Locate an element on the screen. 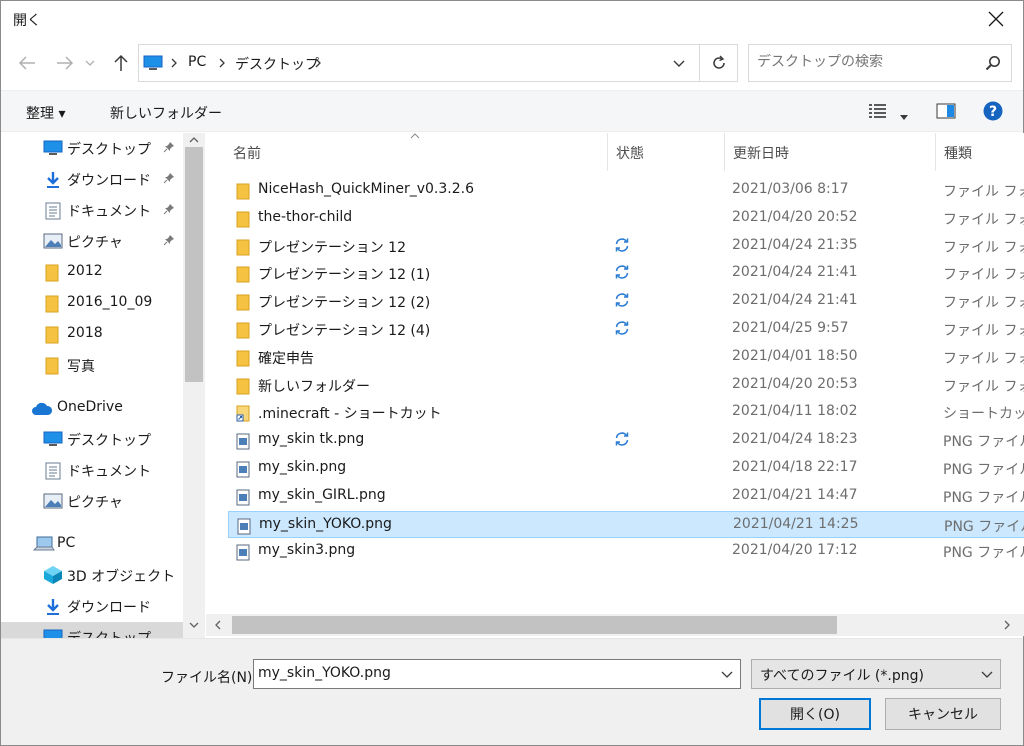  file-name: my_skin3.png is located at coordinates (307, 550).